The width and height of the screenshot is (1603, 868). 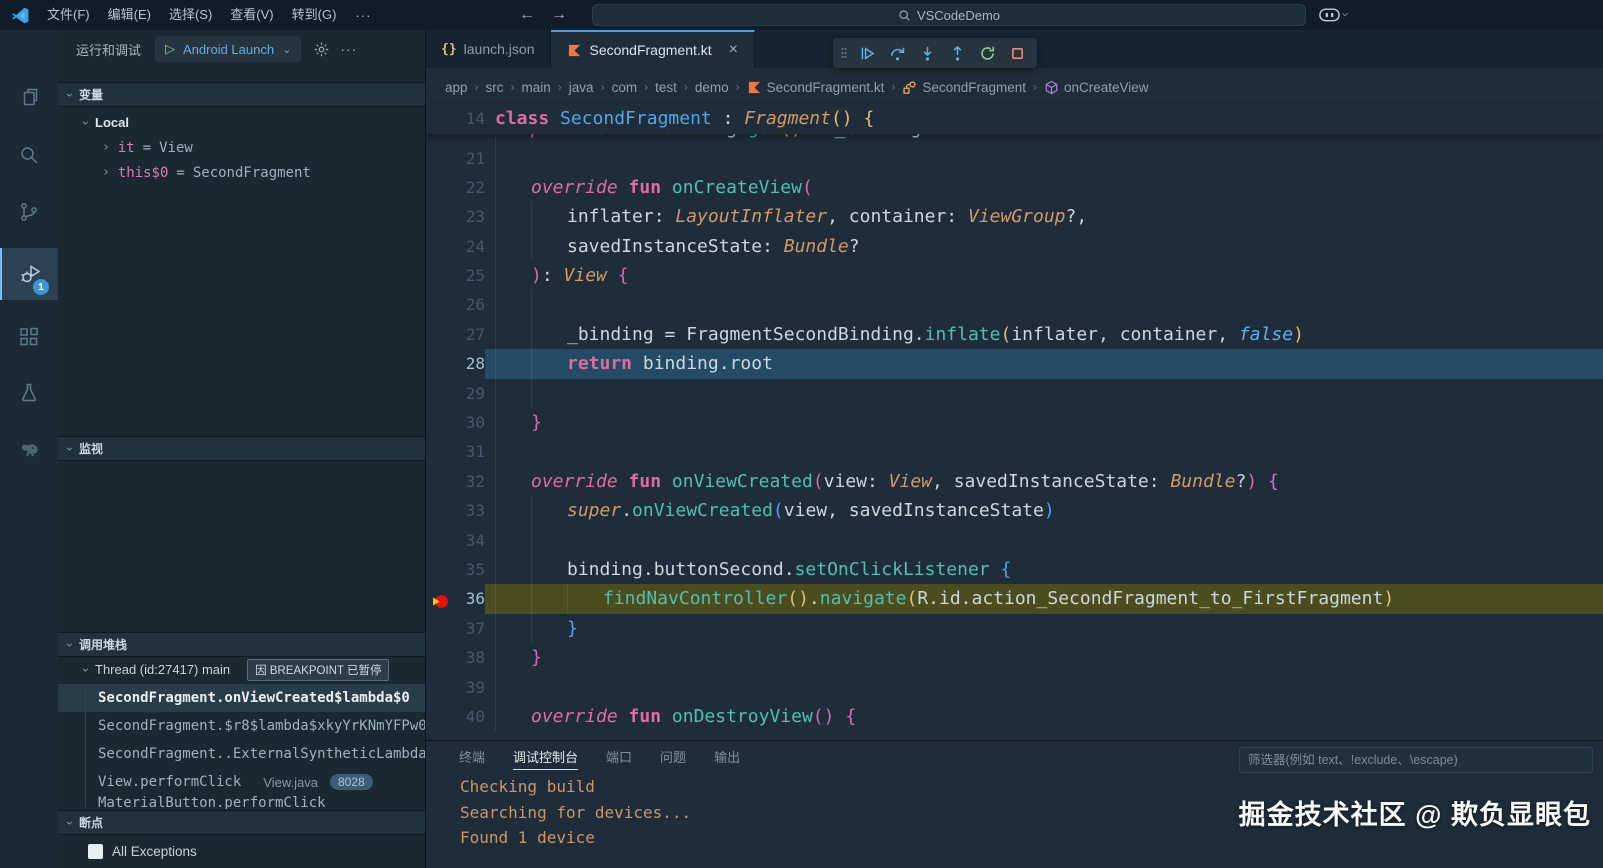 What do you see at coordinates (488, 49) in the screenshot?
I see `tab-launch-json: {} launch.json` at bounding box center [488, 49].